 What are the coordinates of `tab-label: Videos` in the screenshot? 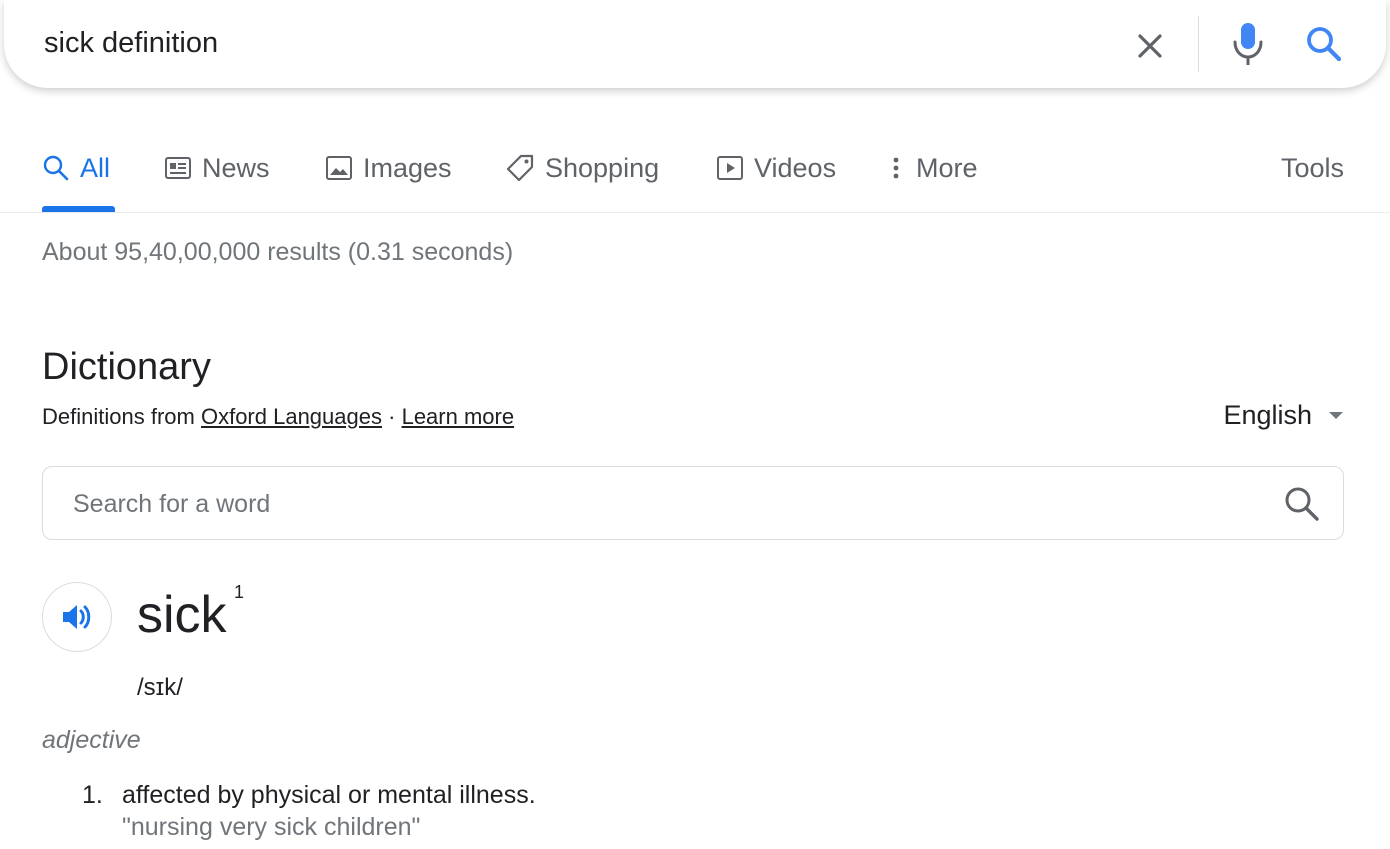 It's located at (795, 167).